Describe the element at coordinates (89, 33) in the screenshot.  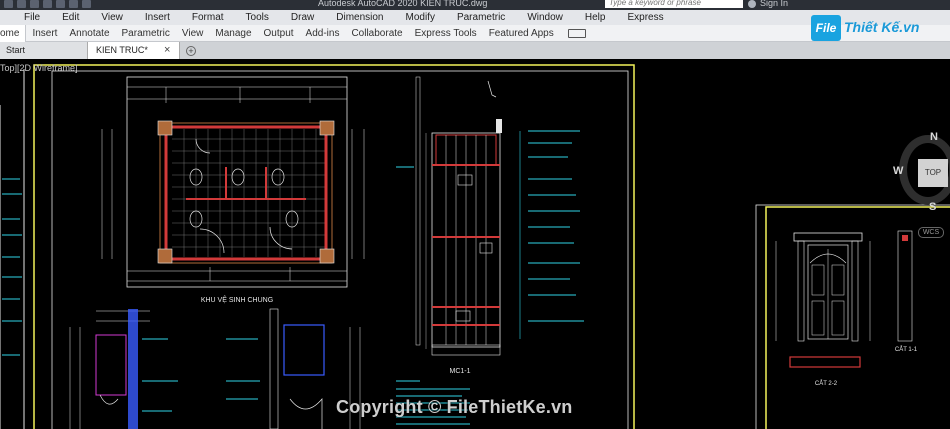
I see `tab-annotate: Annotate` at that location.